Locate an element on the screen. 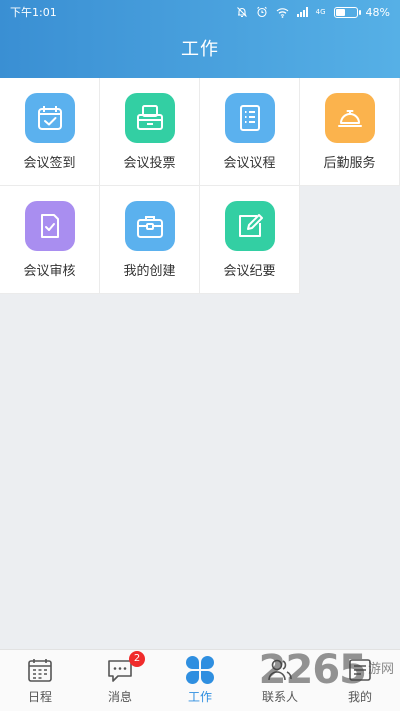 This screenshot has height=711, width=400. tab-label: 工作 is located at coordinates (199, 697).